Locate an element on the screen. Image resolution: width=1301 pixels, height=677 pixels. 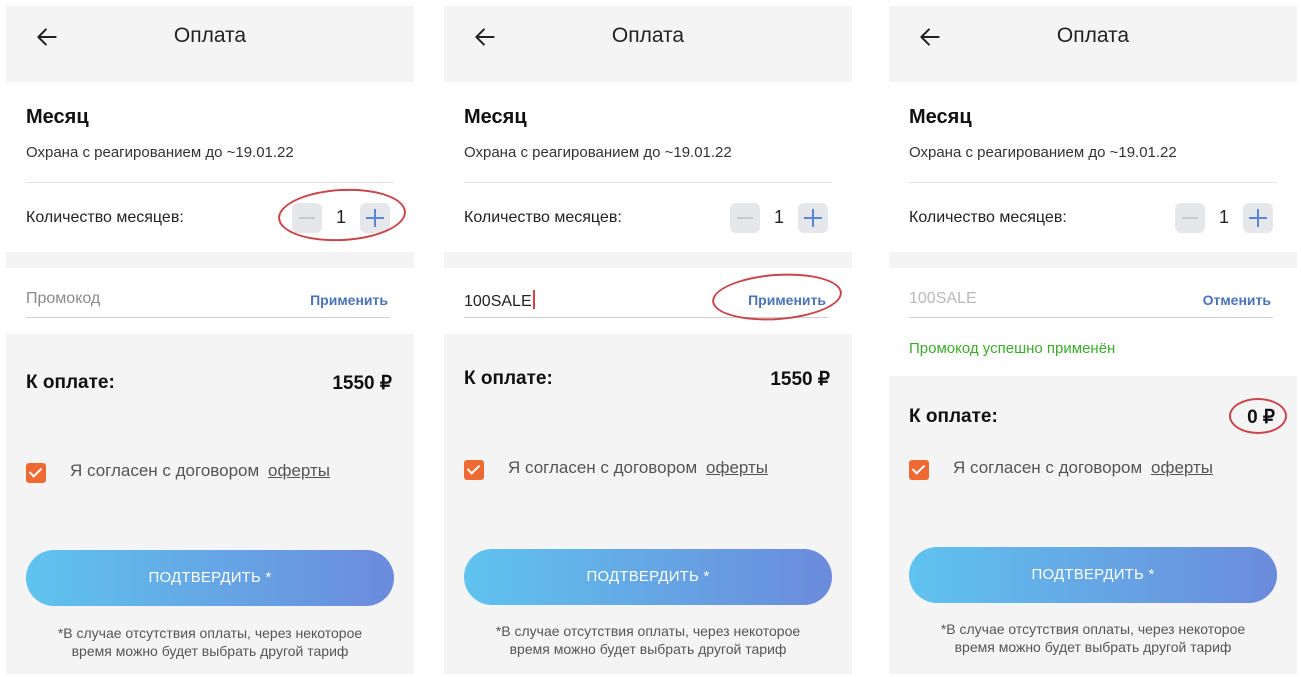
promo-code-text: 100SALE is located at coordinates (498, 301).